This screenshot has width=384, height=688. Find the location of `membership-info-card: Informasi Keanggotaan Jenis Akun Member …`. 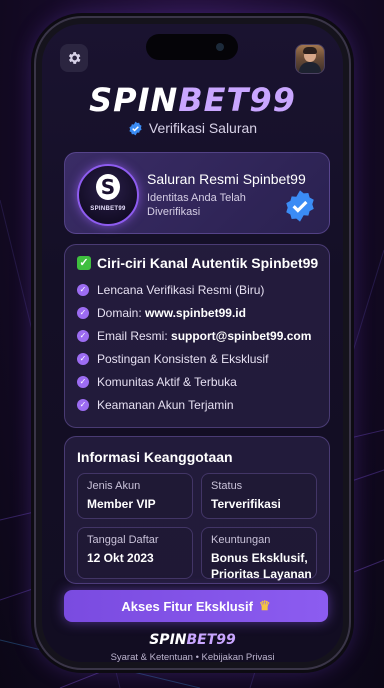

membership-info-card: Informasi Keanggotaan Jenis Akun Member … is located at coordinates (197, 510).